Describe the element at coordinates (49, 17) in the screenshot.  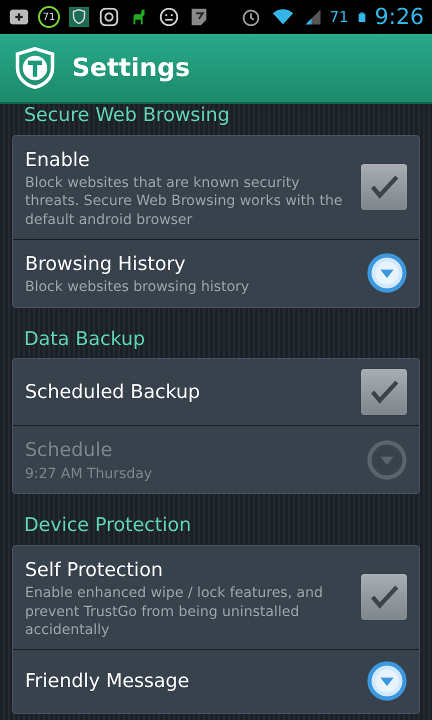
I see `badge-count-icon: 71` at that location.